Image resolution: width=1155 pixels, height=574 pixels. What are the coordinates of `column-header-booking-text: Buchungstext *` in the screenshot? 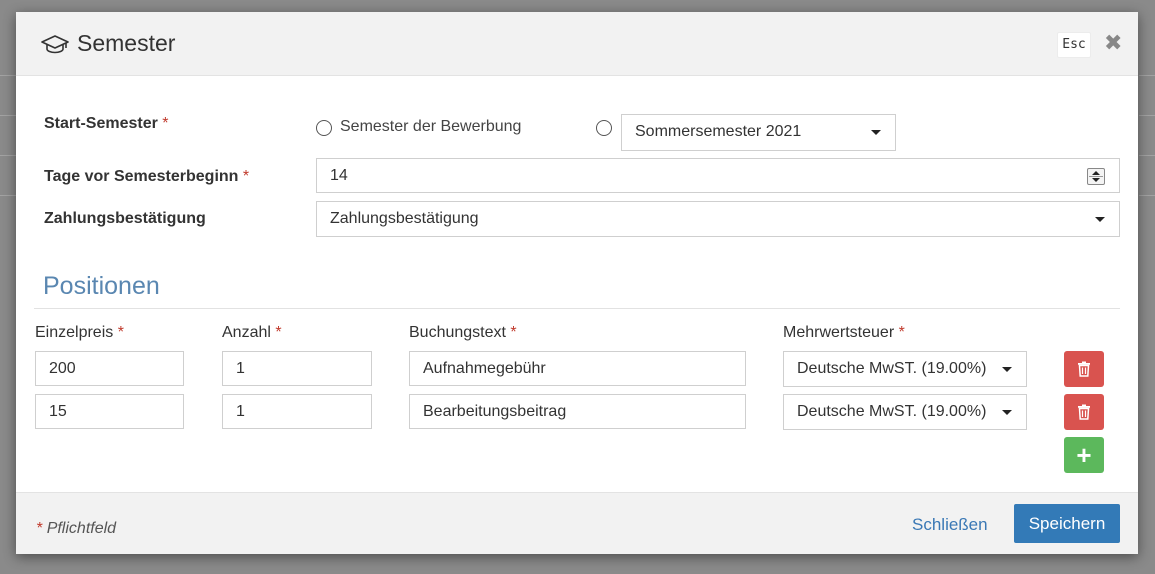 It's located at (463, 333).